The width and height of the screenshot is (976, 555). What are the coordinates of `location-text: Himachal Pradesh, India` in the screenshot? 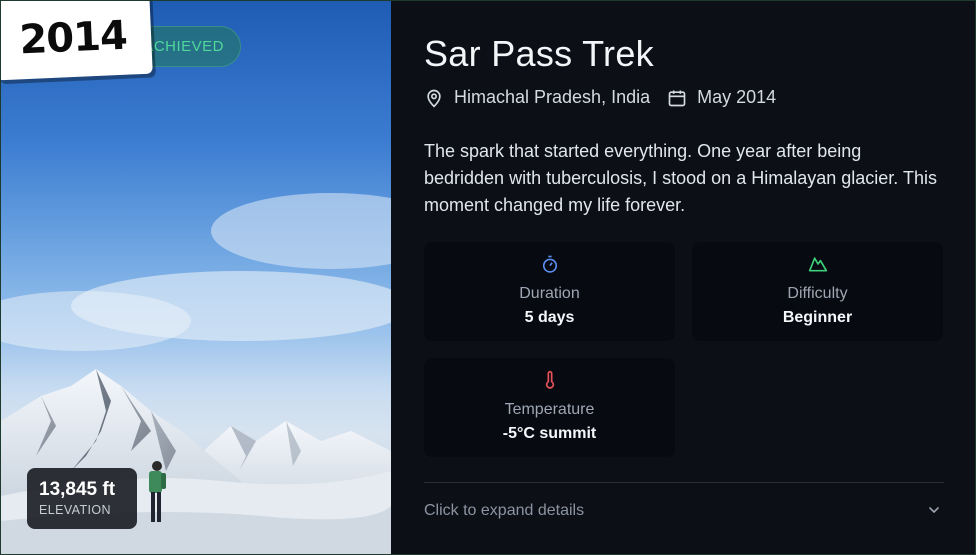 It's located at (552, 97).